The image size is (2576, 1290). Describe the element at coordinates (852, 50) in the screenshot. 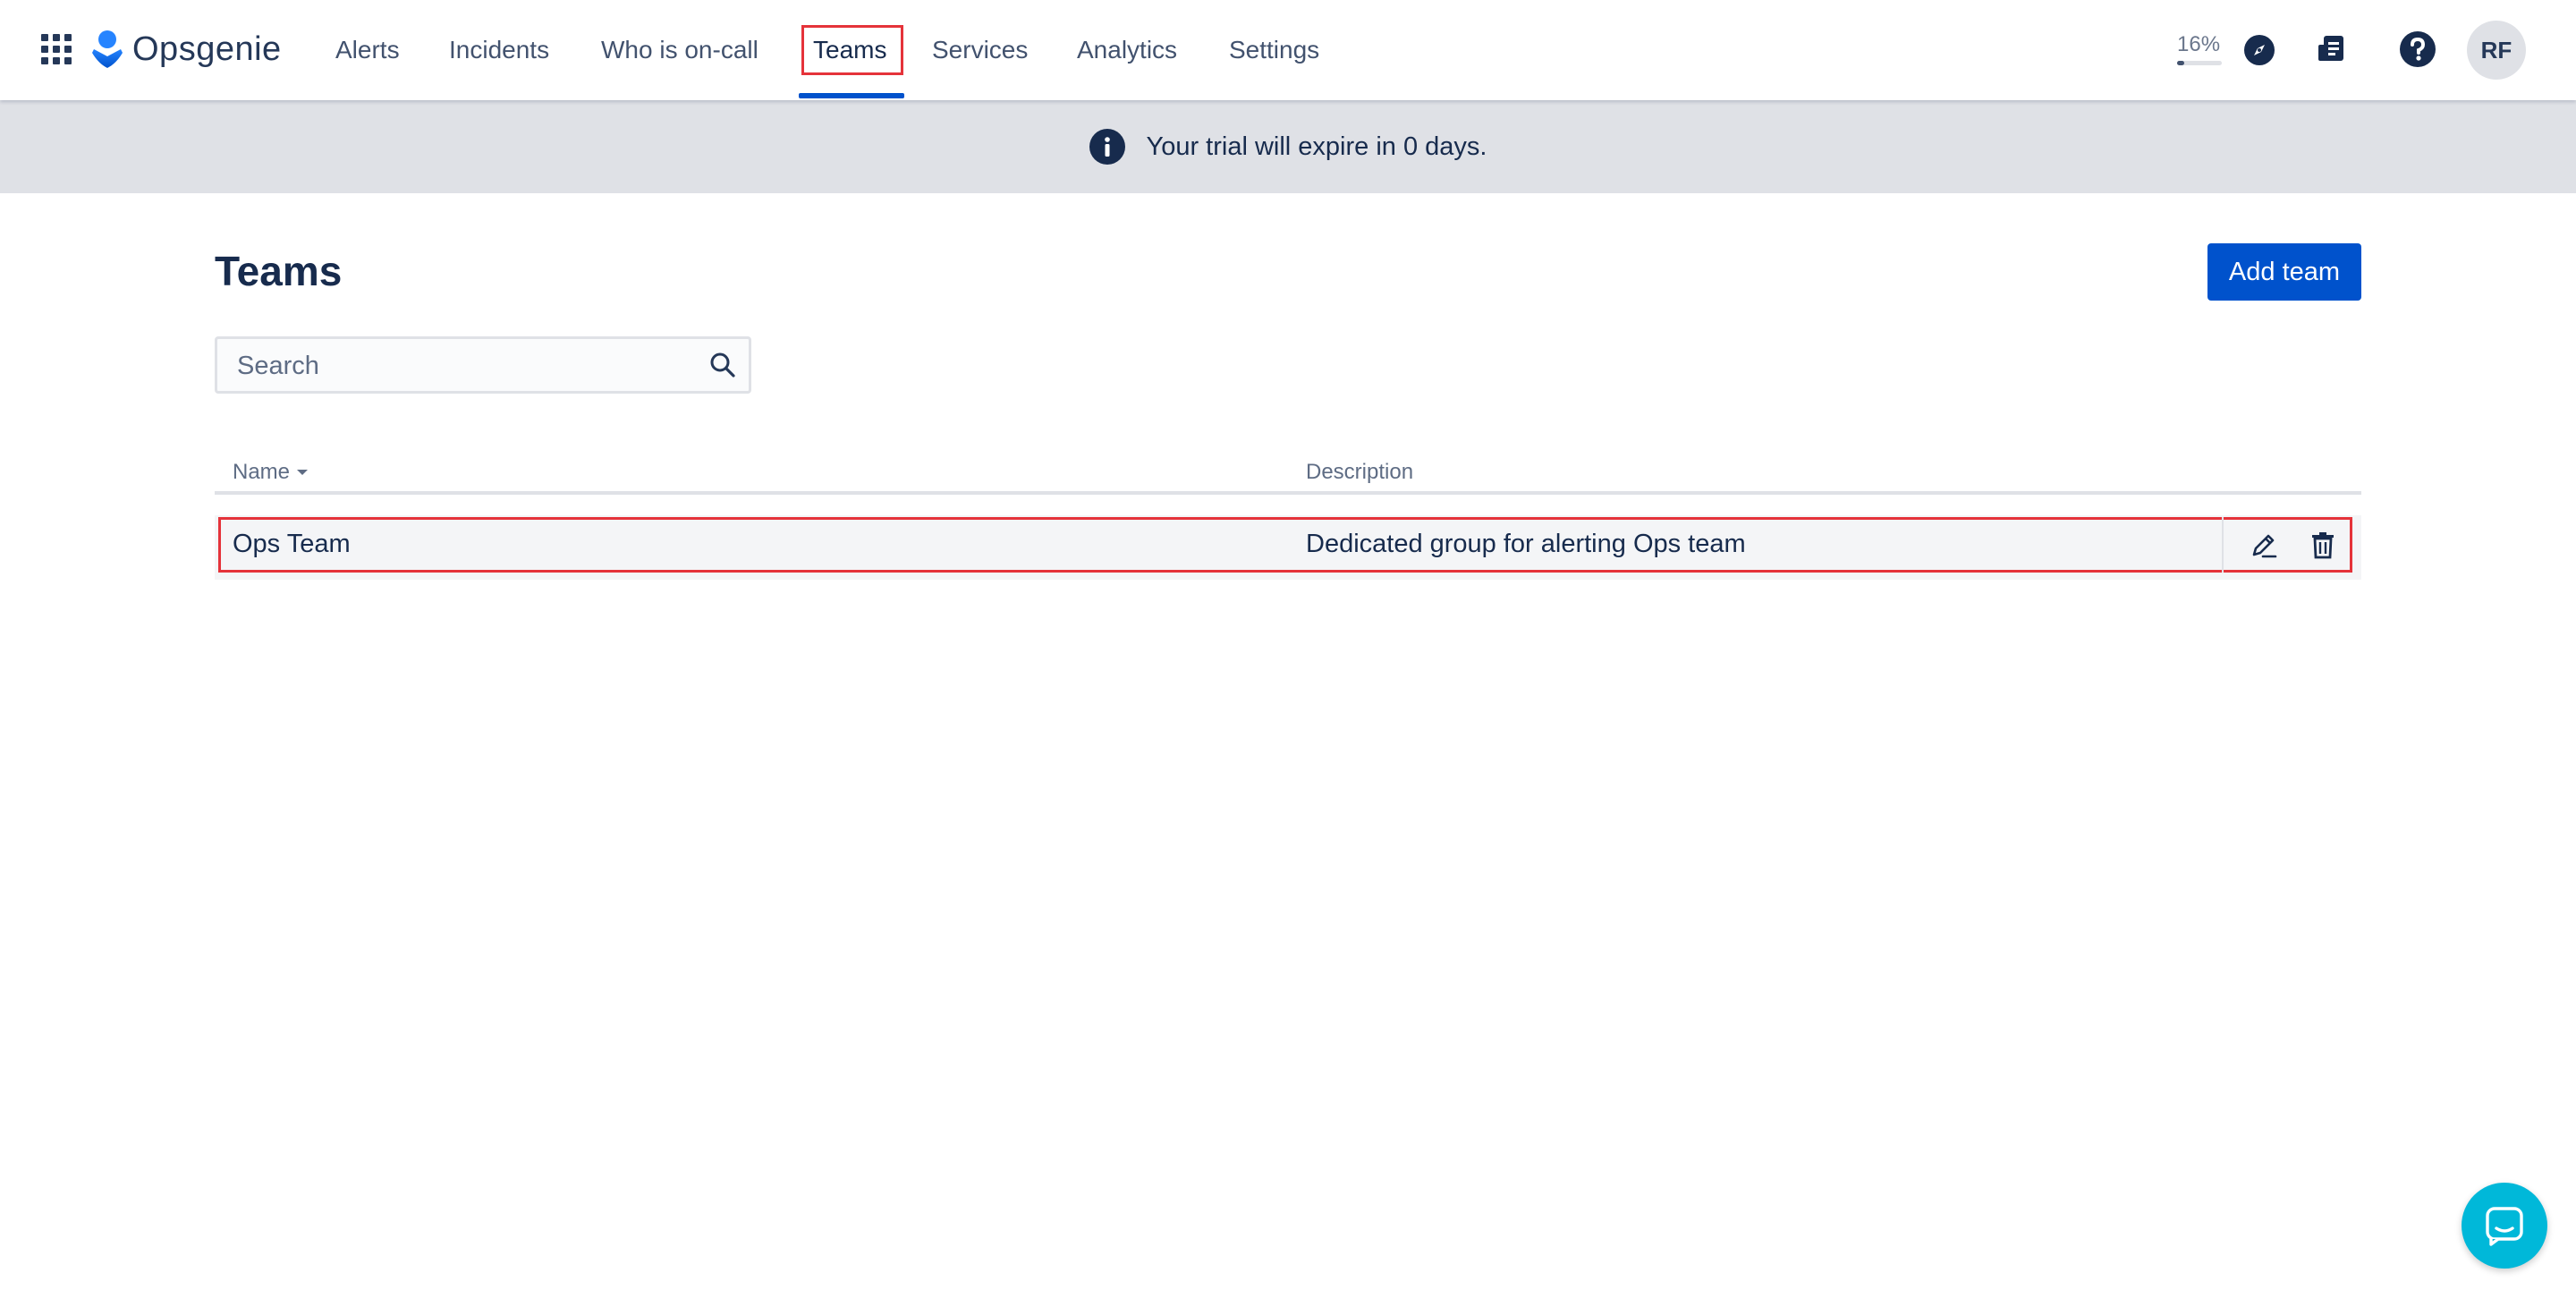

I see `nav-teams-highlight` at that location.